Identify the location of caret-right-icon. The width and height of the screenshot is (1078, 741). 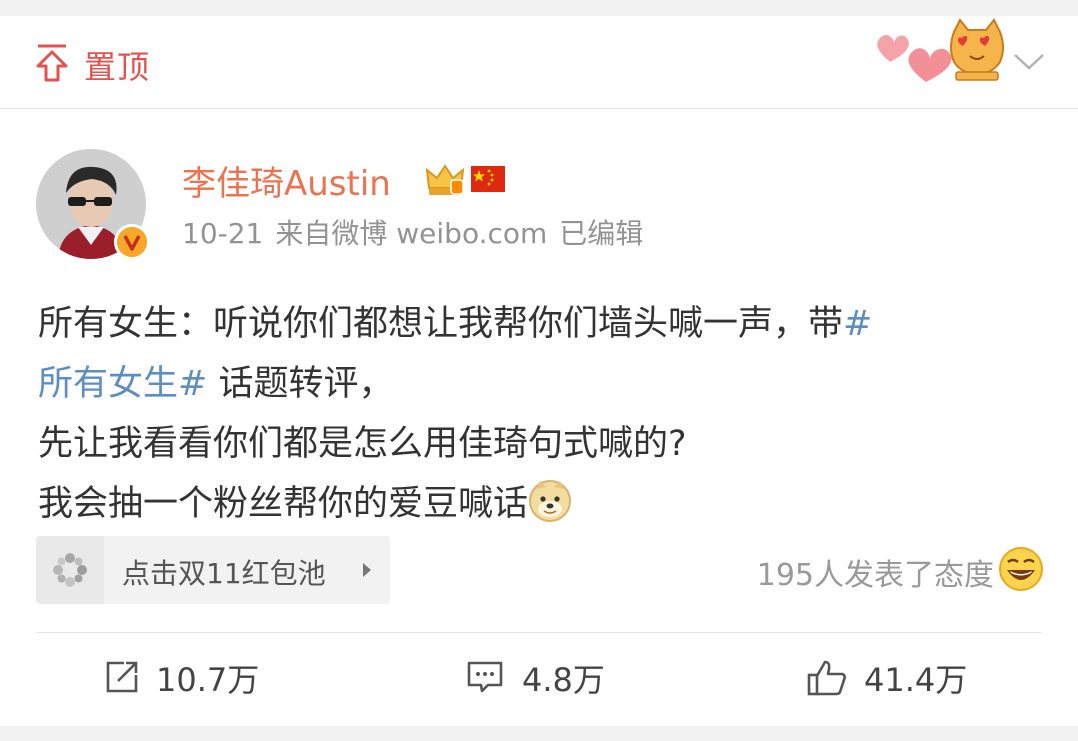
(367, 570).